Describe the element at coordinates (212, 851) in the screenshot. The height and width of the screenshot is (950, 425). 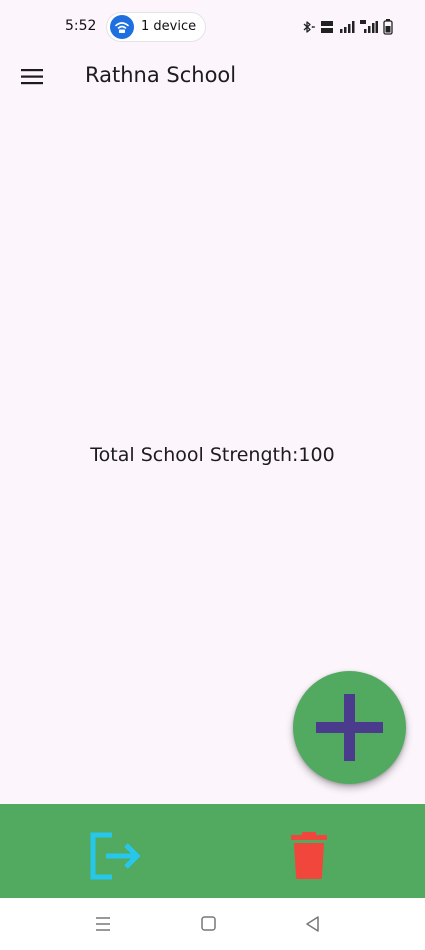
I see `bottom-bar` at that location.